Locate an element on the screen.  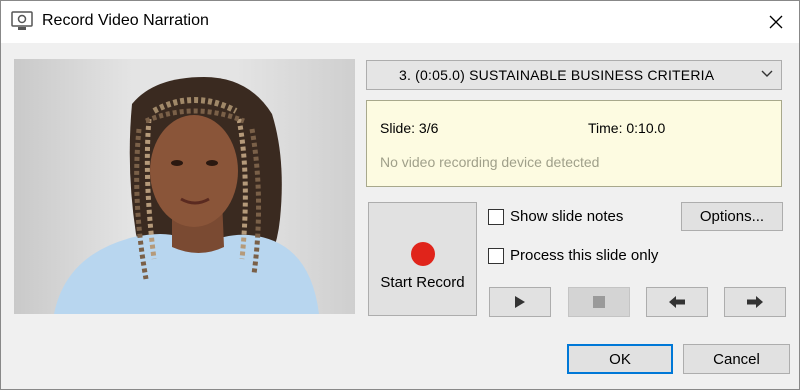
show-slide-notes-option: Show slide notes is located at coordinates (555, 216).